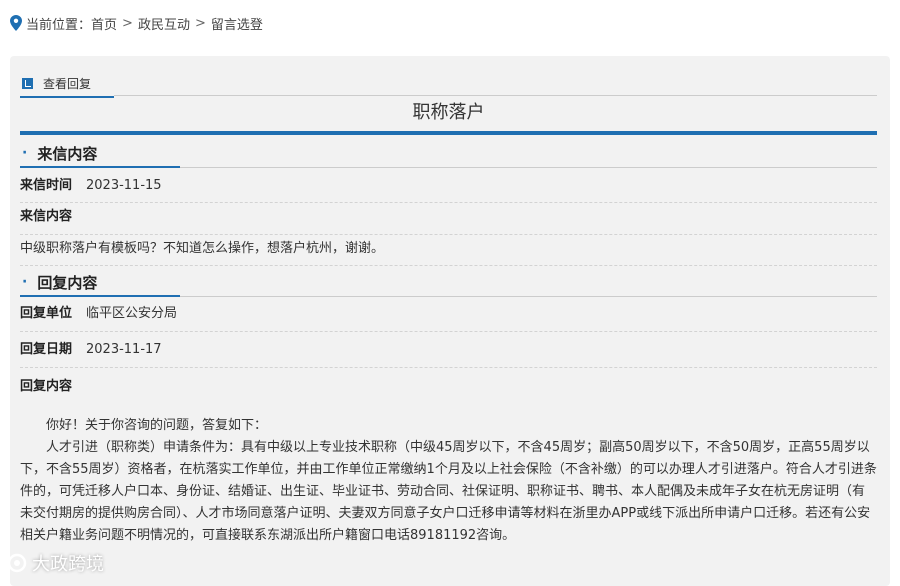 The height and width of the screenshot is (586, 900). I want to click on breadcrumb-messages-link: 留言选登, so click(237, 23).